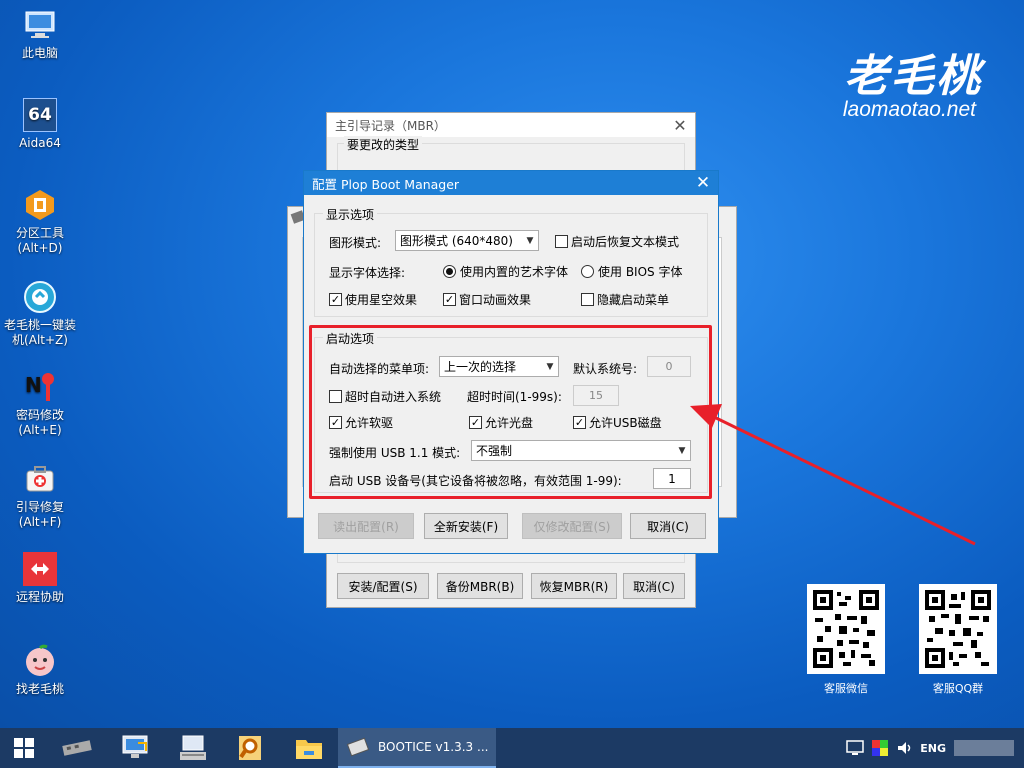  I want to click on folder-icon, so click(309, 749).